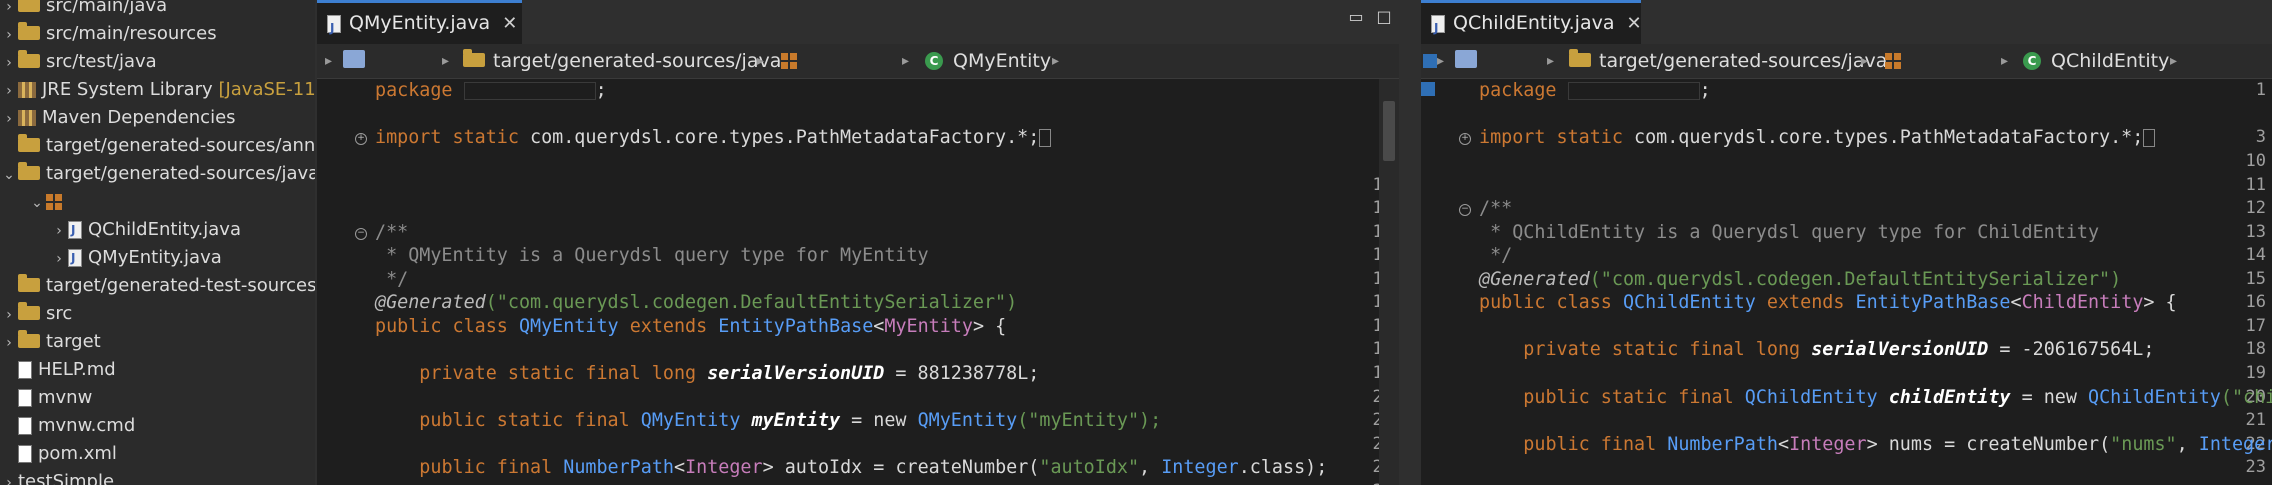 The image size is (2272, 485). I want to click on code-token: ("chi, so click(2246, 397).